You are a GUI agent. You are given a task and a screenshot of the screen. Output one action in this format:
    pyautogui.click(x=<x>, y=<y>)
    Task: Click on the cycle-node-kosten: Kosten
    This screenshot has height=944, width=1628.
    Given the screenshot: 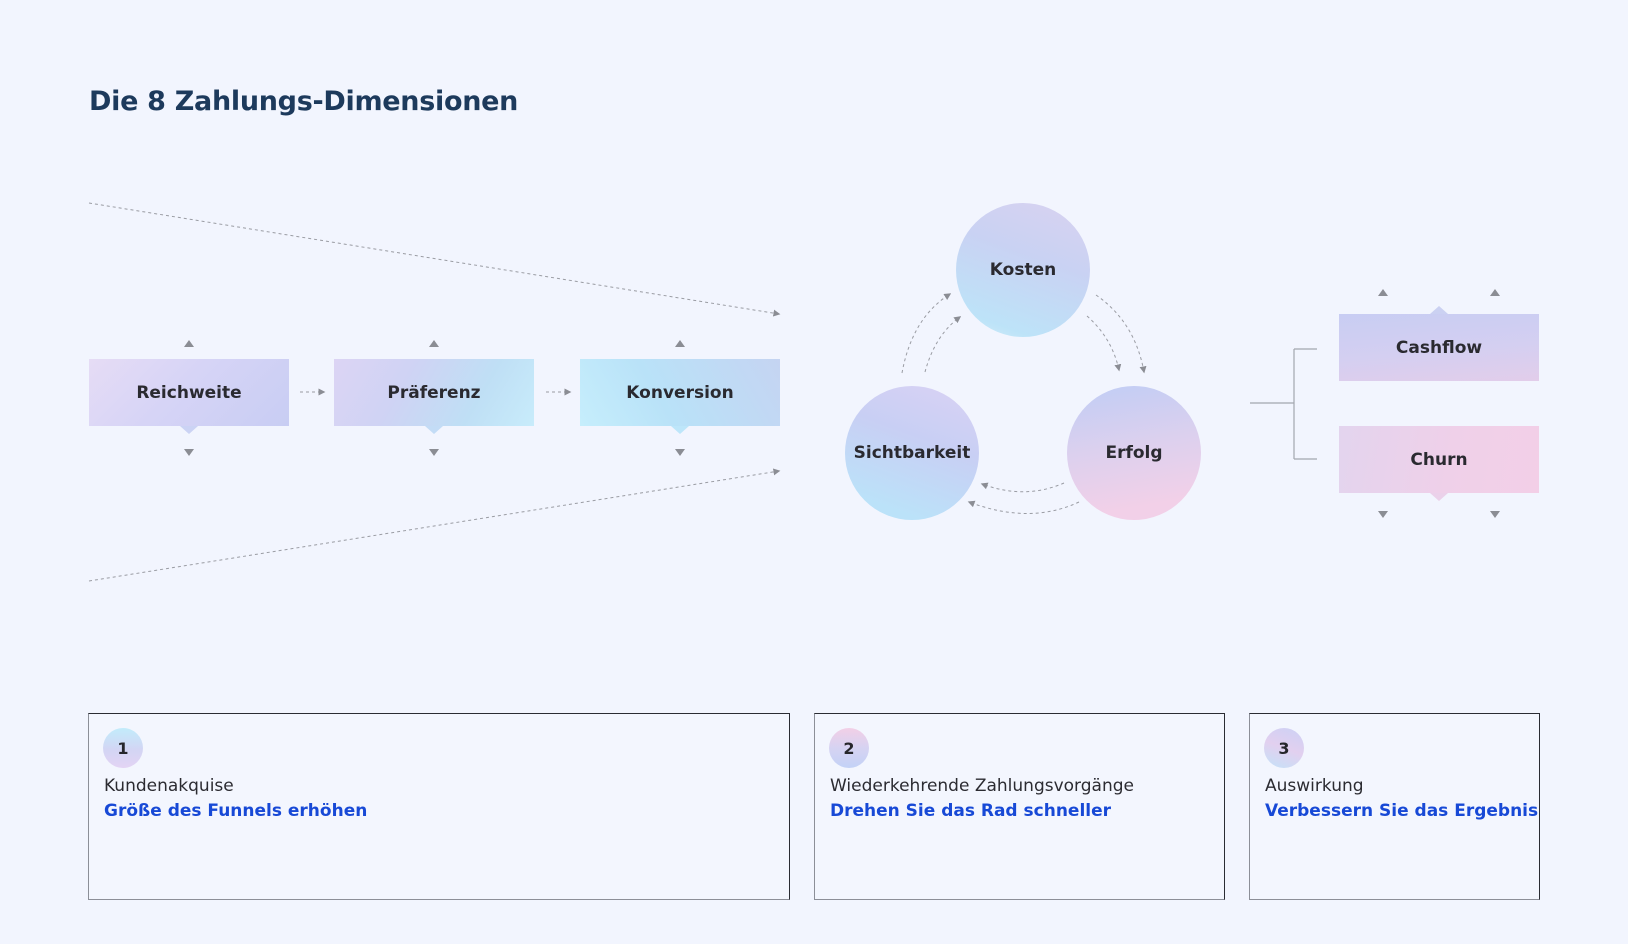 What is the action you would take?
    pyautogui.click(x=1023, y=270)
    